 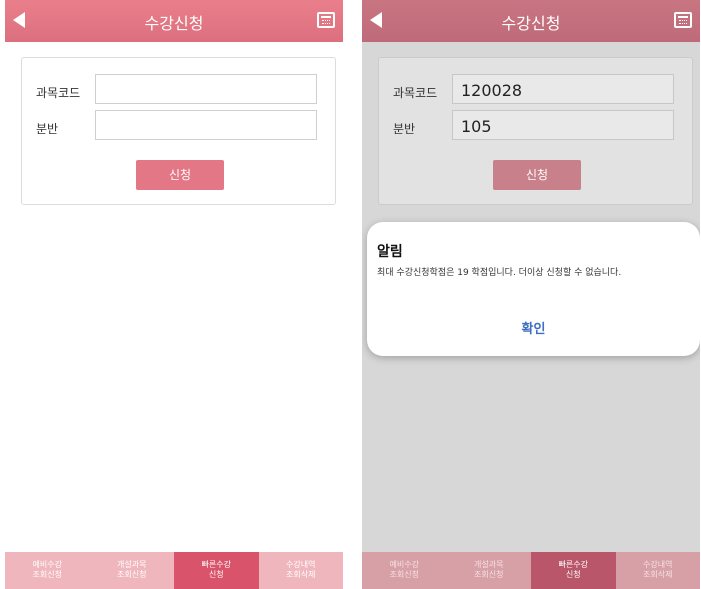 What do you see at coordinates (563, 125) in the screenshot?
I see `section-input: 105` at bounding box center [563, 125].